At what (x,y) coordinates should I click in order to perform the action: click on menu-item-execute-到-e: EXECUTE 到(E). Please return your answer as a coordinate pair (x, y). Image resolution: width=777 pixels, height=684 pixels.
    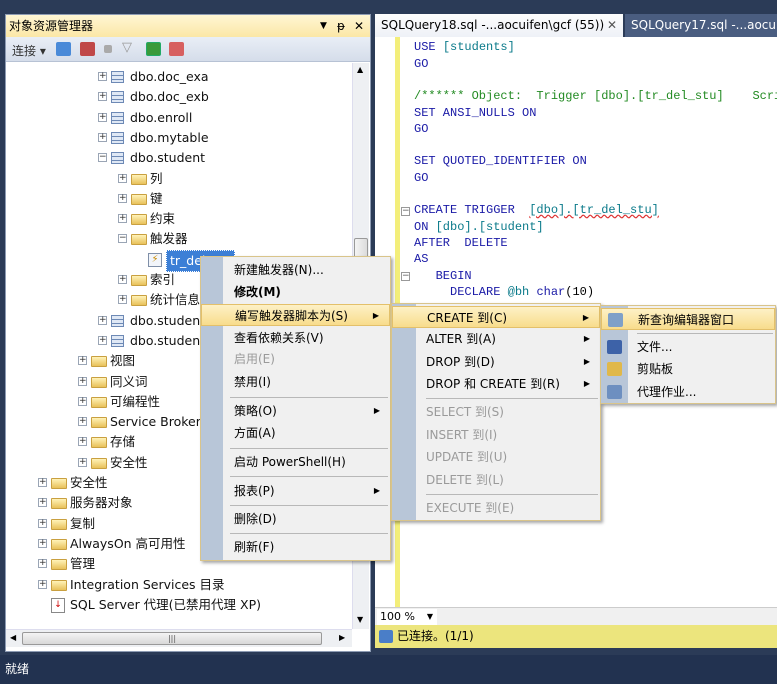
    Looking at the image, I should click on (496, 508).